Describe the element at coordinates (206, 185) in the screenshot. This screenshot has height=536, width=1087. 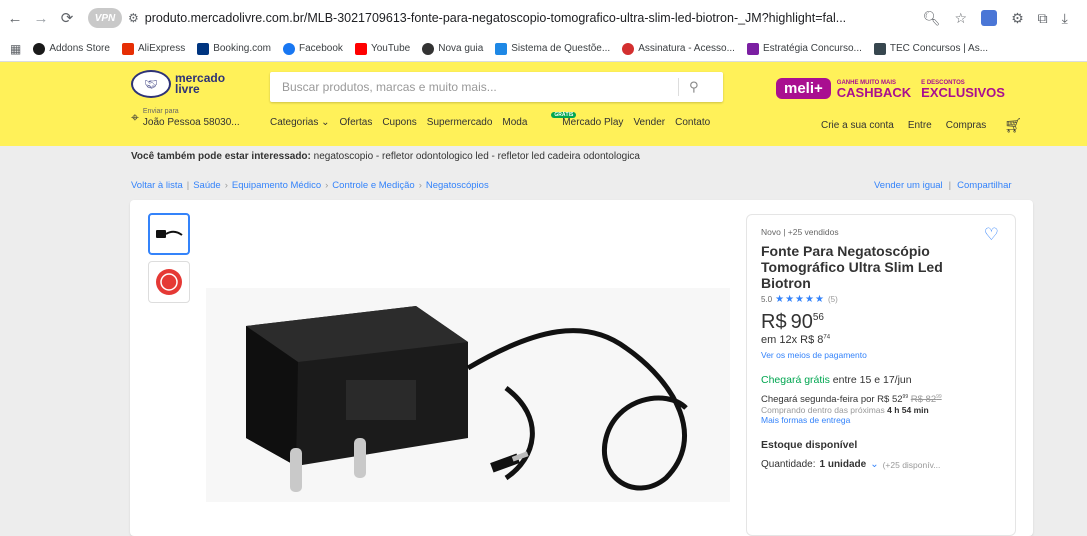
I see `breadcrumb-saude: Saúde` at that location.